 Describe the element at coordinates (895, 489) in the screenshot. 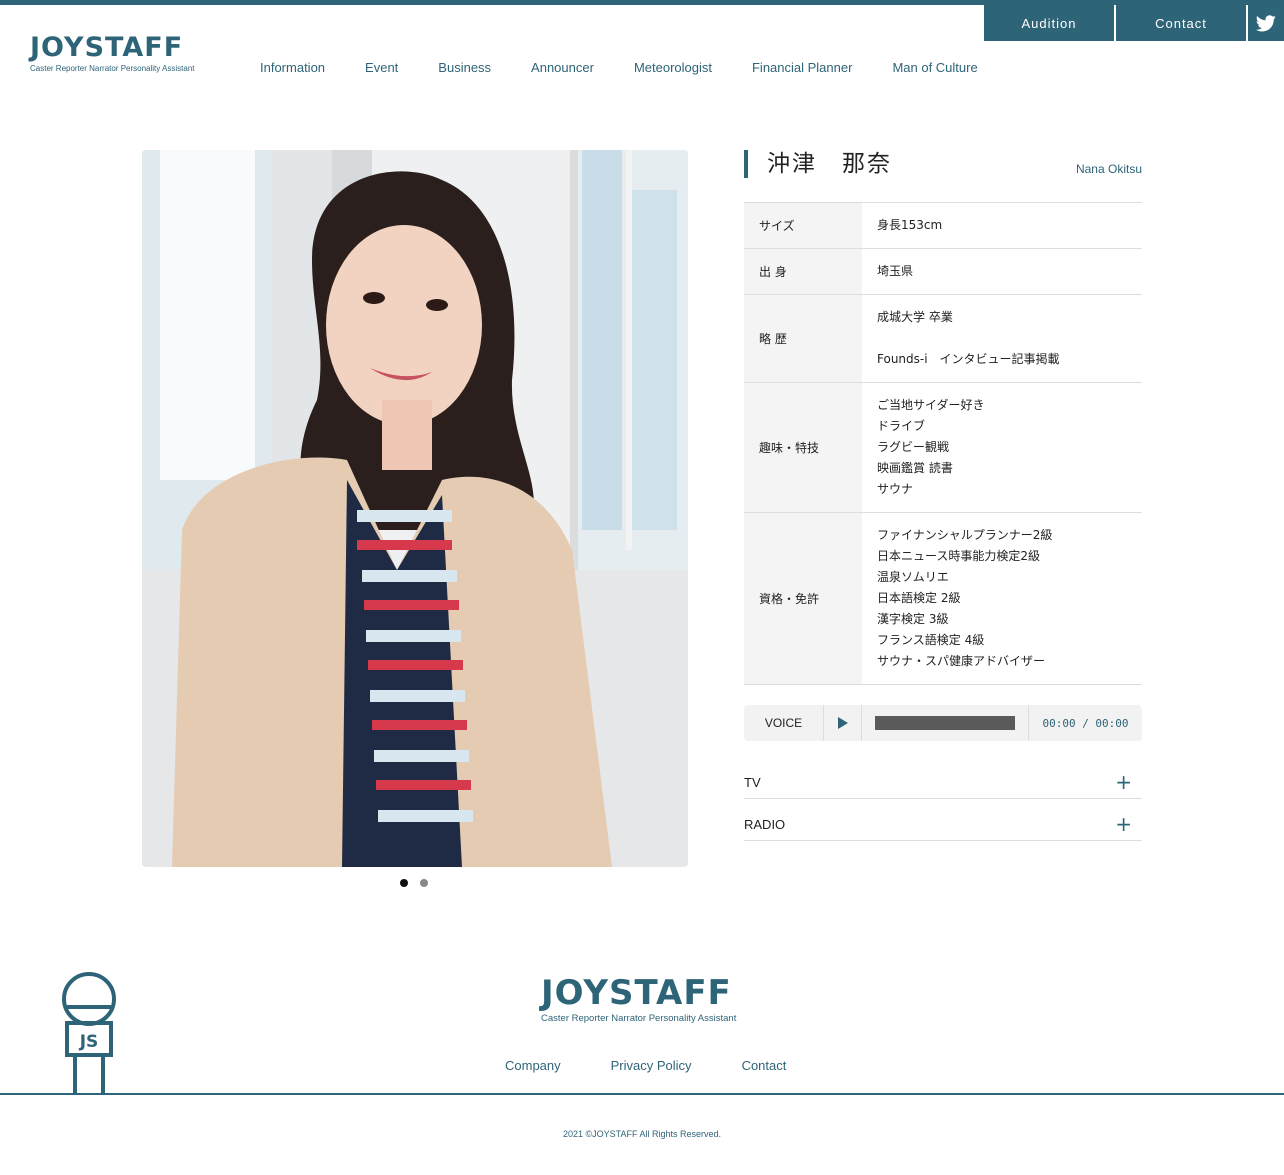

I see `info-value-line: サウナ` at that location.